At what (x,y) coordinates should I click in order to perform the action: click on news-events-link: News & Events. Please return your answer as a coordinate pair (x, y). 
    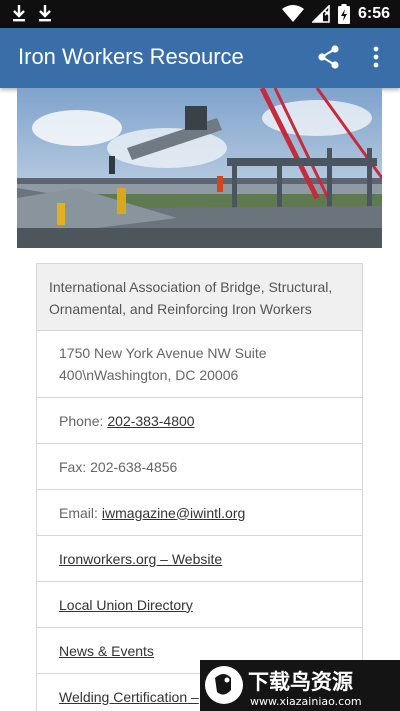
    Looking at the image, I should click on (106, 651).